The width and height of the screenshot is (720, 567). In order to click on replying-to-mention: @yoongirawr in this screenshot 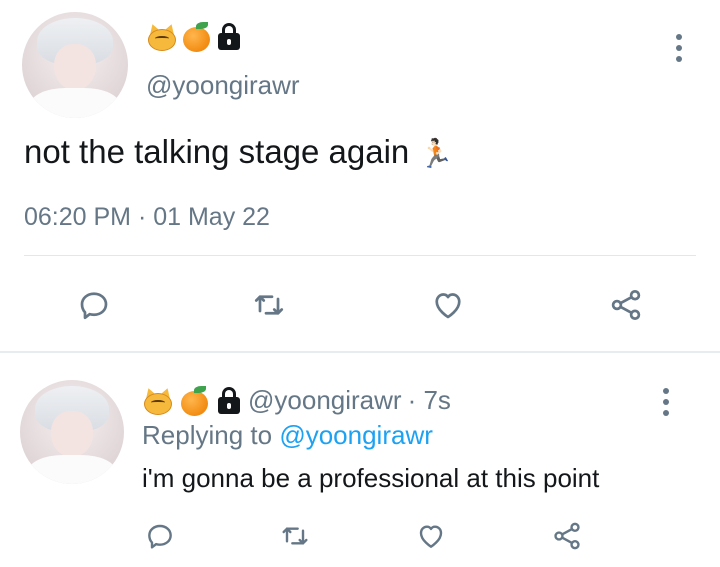, I will do `click(356, 435)`.